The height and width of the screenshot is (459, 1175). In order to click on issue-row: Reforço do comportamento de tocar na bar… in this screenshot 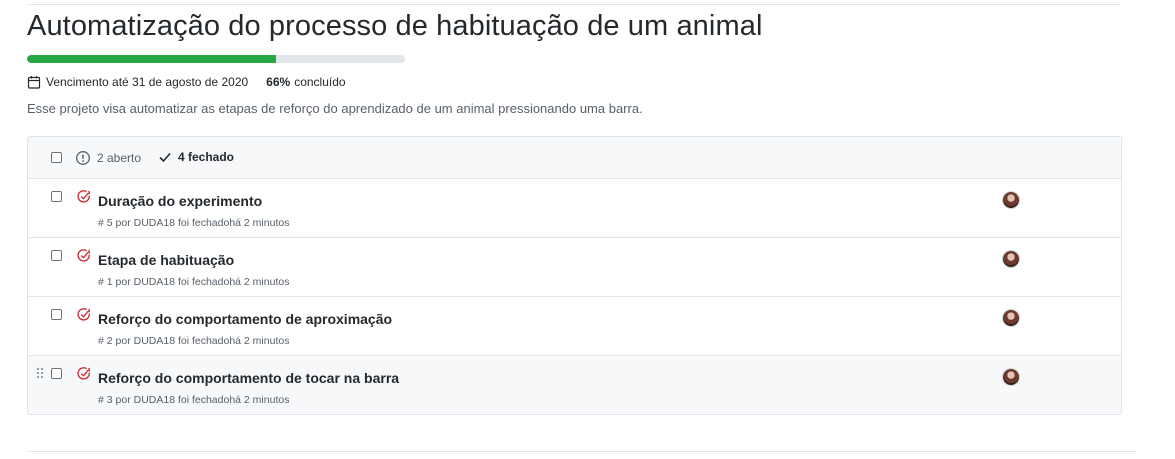, I will do `click(574, 385)`.